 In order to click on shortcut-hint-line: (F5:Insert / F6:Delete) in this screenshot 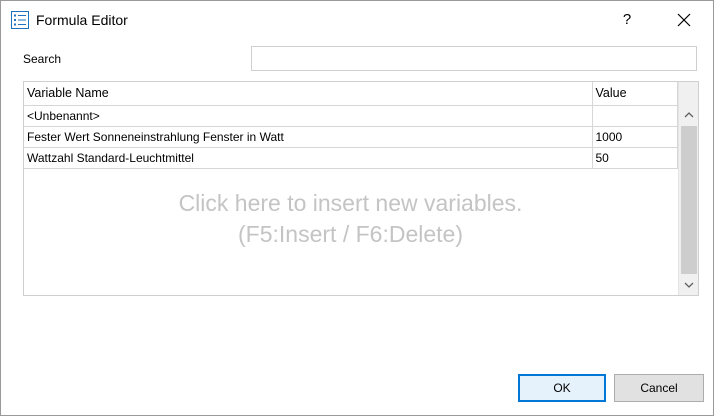, I will do `click(350, 234)`.